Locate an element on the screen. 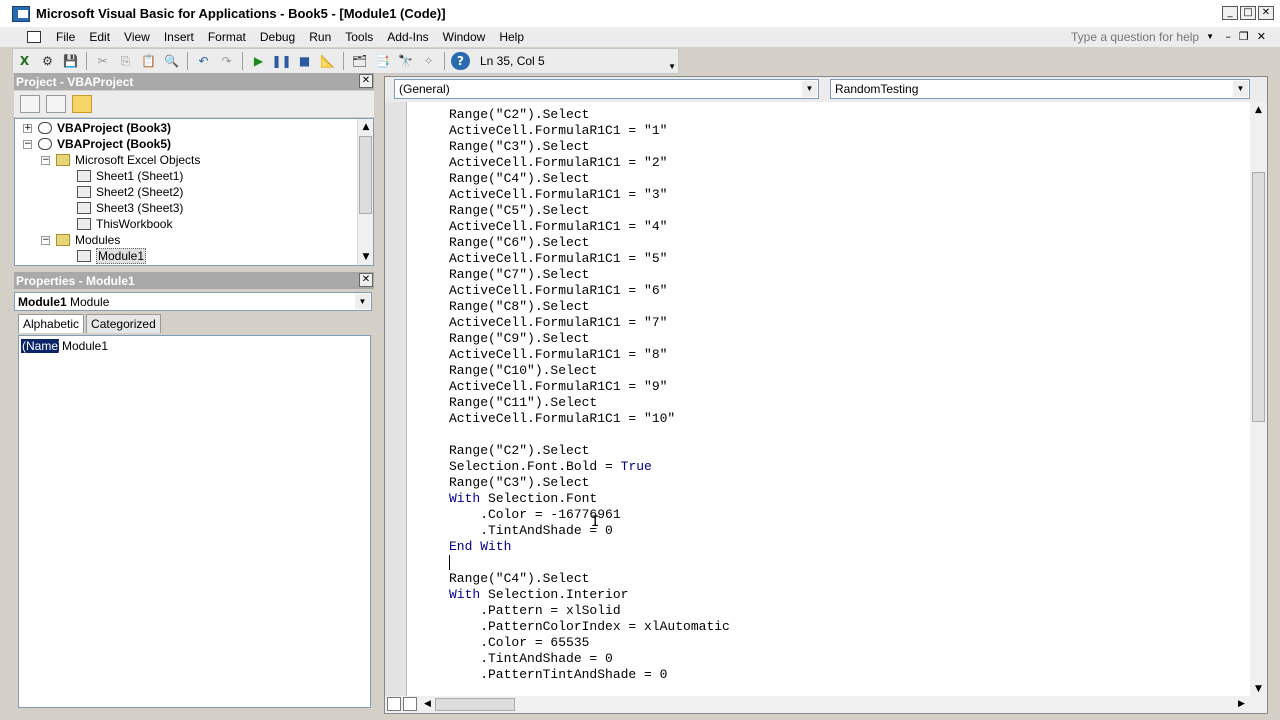 This screenshot has width=1280, height=720. tree-item-thisworkbook: ThisWorkbook is located at coordinates (124, 224).